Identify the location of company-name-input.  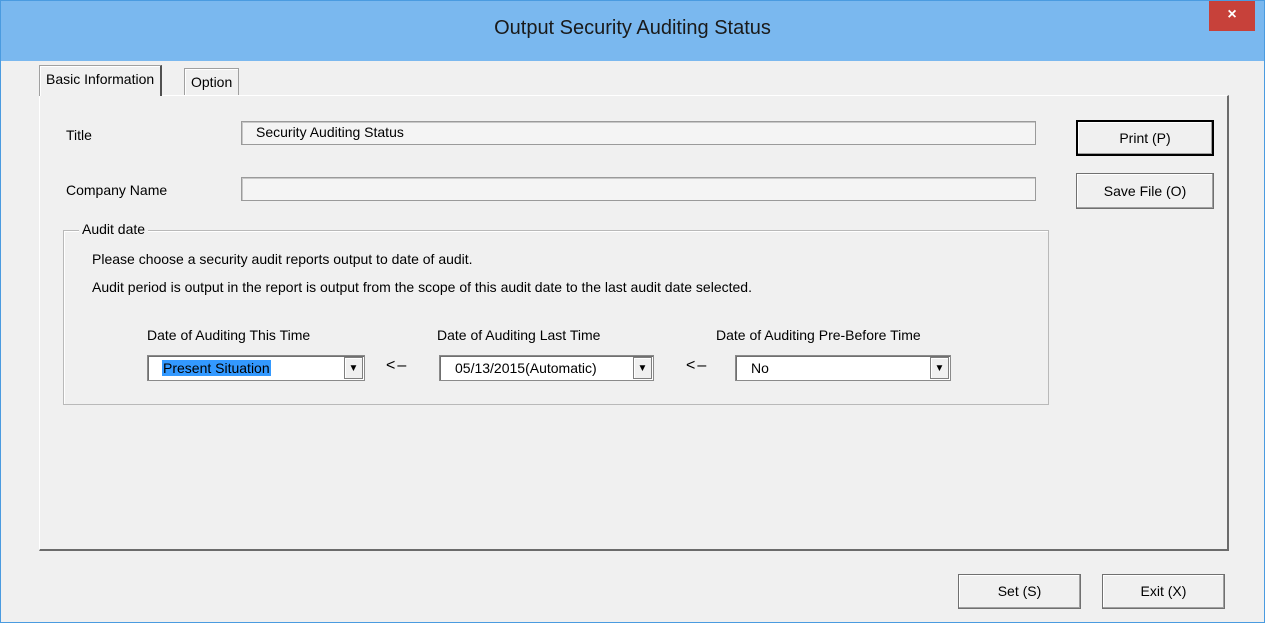
(638, 189).